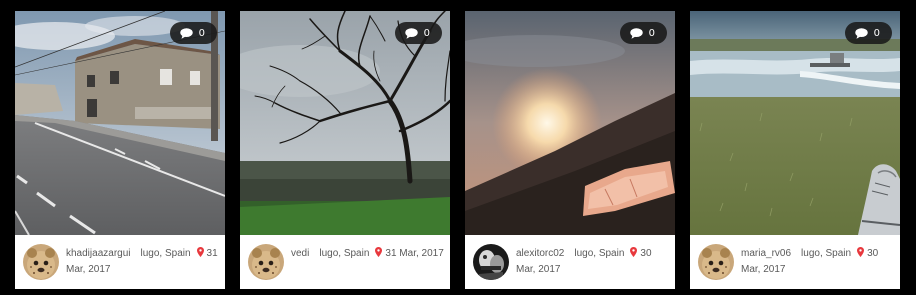  Describe the element at coordinates (144, 262) in the screenshot. I see `post-info: khadijaazargui lugo, Spain 31 Mar, 2017` at that location.